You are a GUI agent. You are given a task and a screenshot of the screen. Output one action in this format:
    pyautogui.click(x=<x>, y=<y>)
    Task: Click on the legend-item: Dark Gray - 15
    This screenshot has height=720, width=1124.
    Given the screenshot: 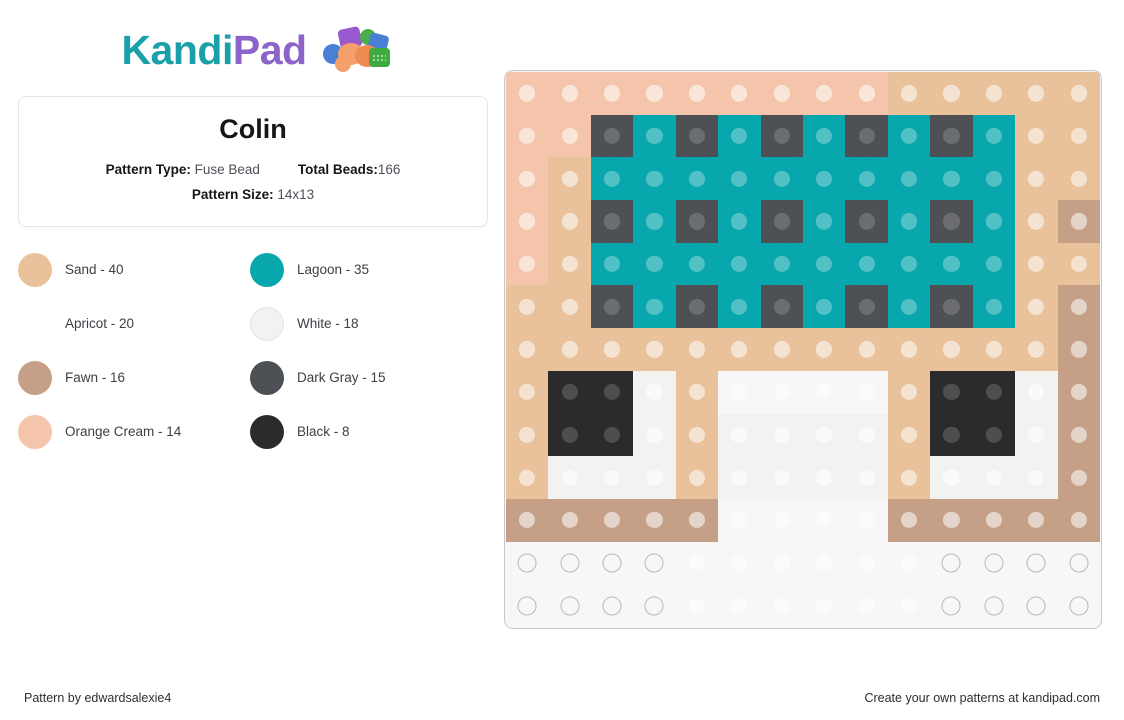 What is the action you would take?
    pyautogui.click(x=366, y=377)
    